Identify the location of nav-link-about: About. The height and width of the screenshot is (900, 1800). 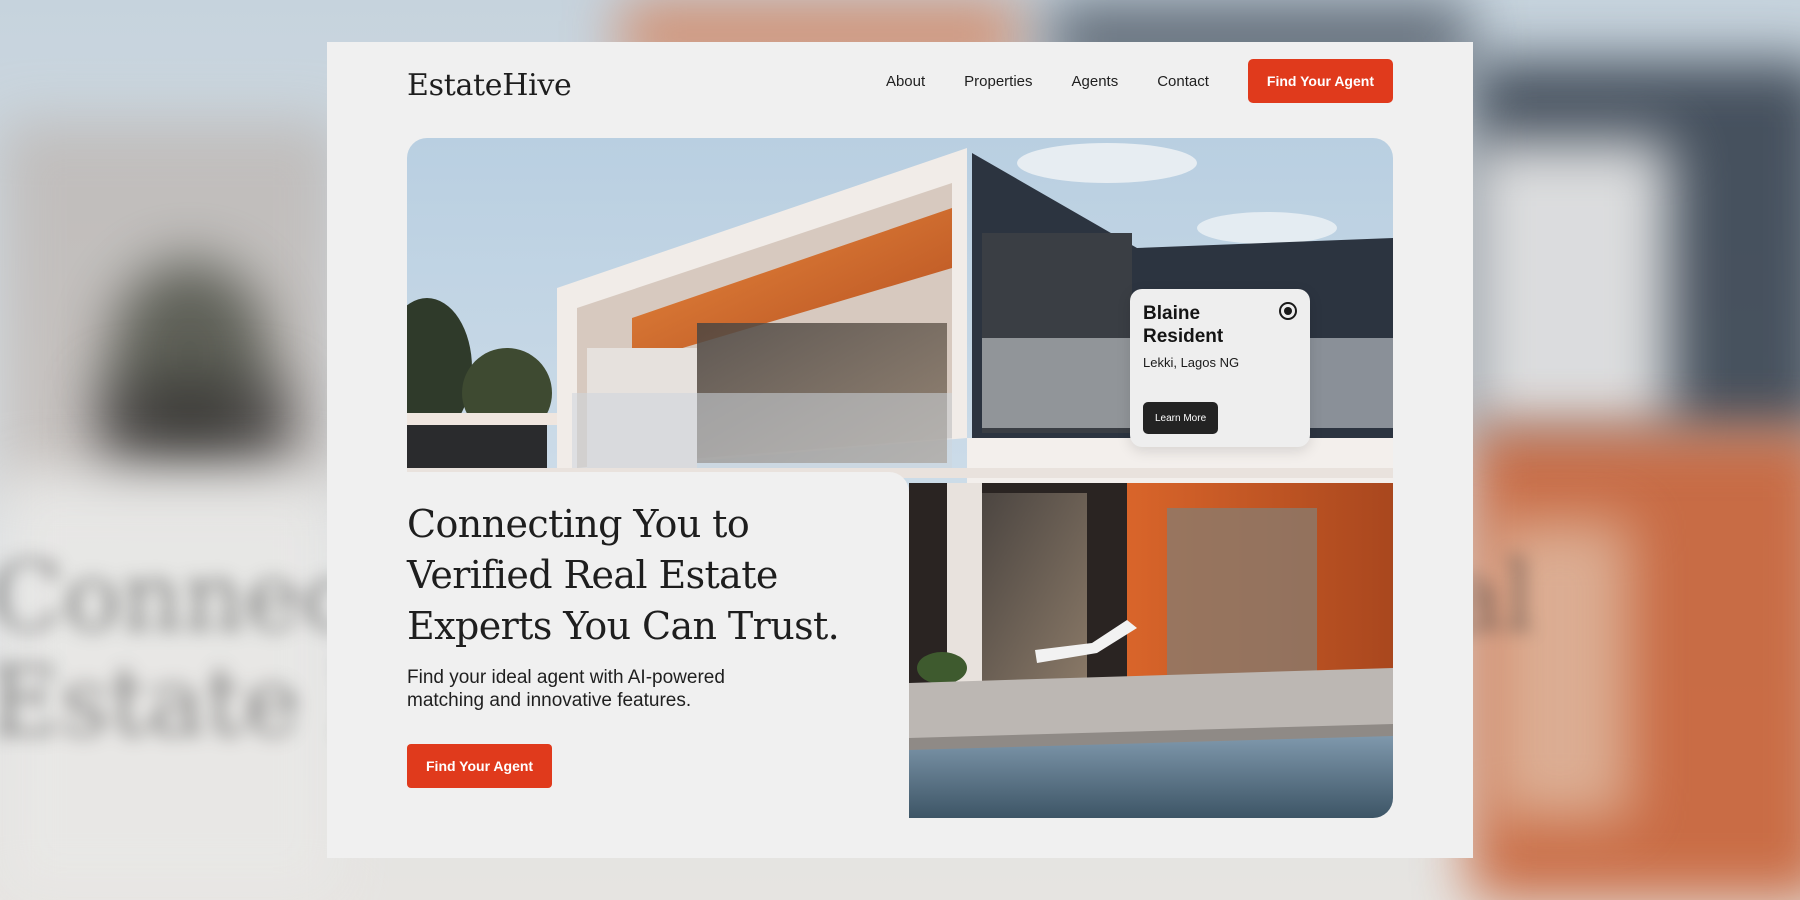
(905, 81).